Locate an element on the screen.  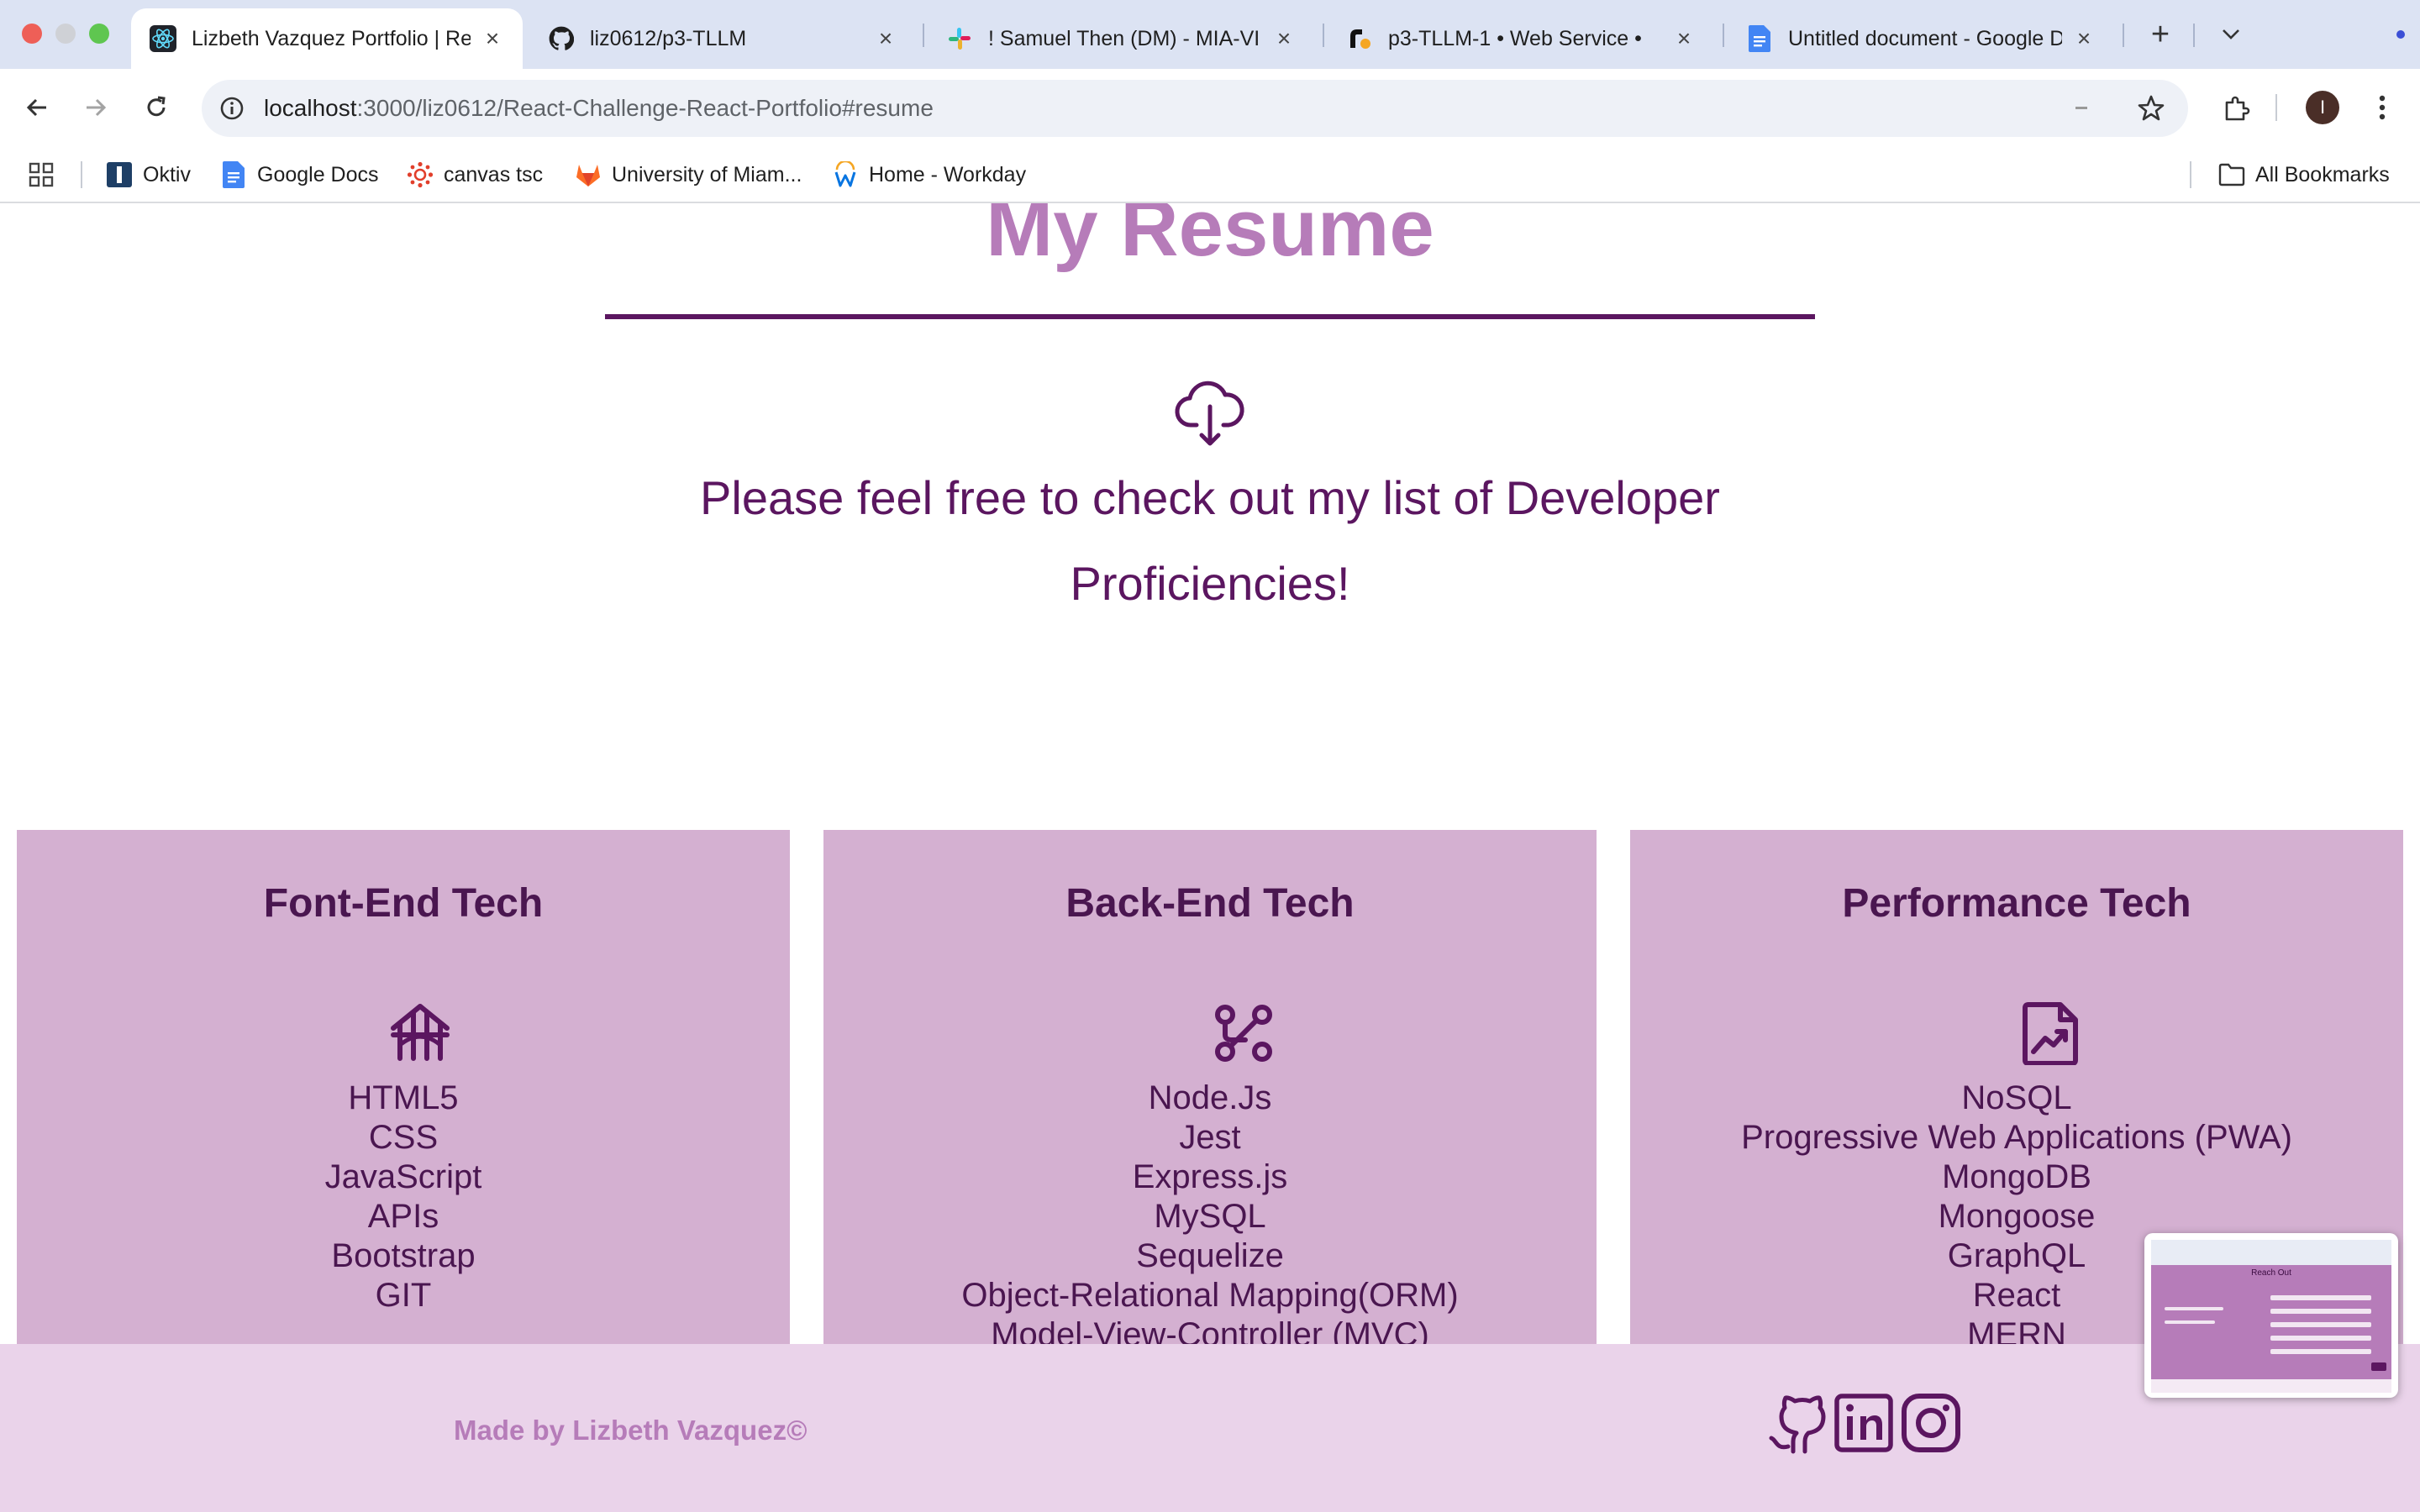
card-heading: Font-End Tech is located at coordinates (404, 903).